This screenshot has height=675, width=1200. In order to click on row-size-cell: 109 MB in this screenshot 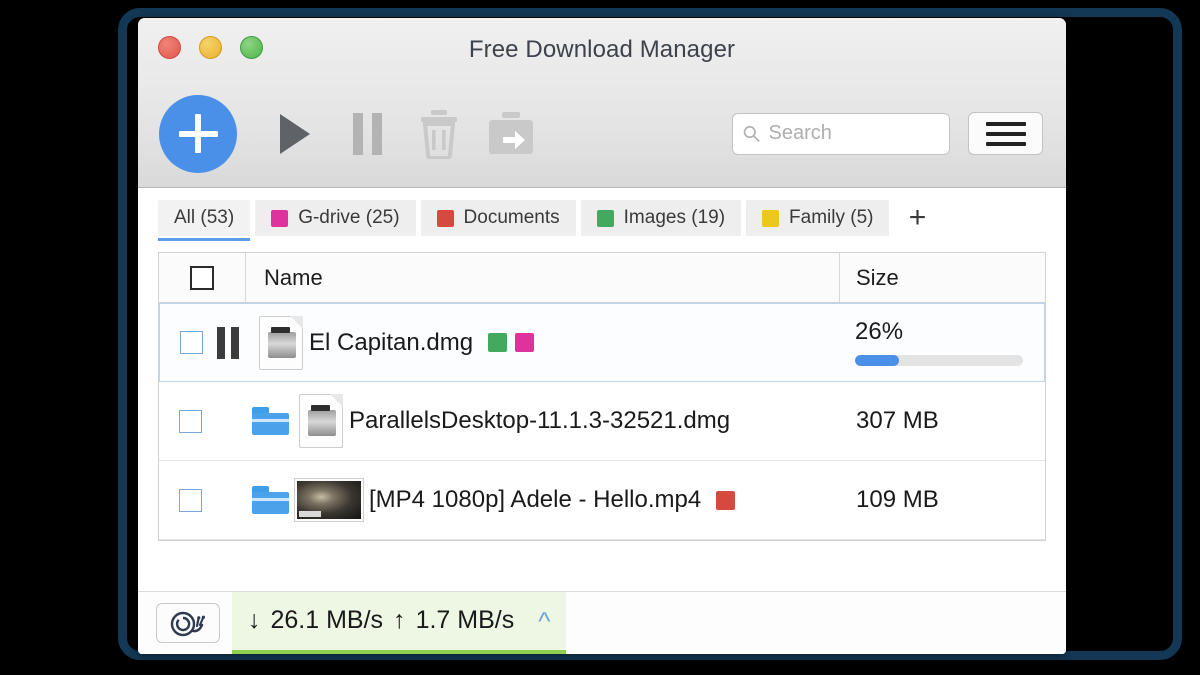, I will do `click(942, 500)`.